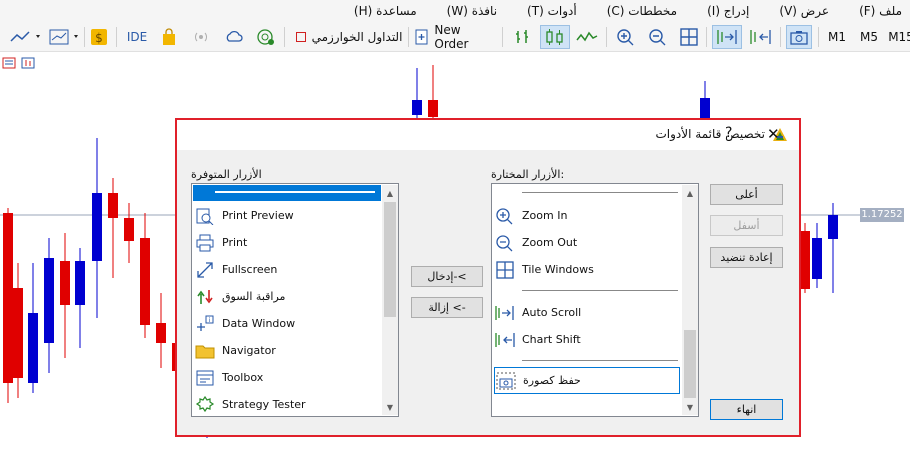 The image size is (910, 459). What do you see at coordinates (773, 134) in the screenshot?
I see `dialog-close-button: ✕` at bounding box center [773, 134].